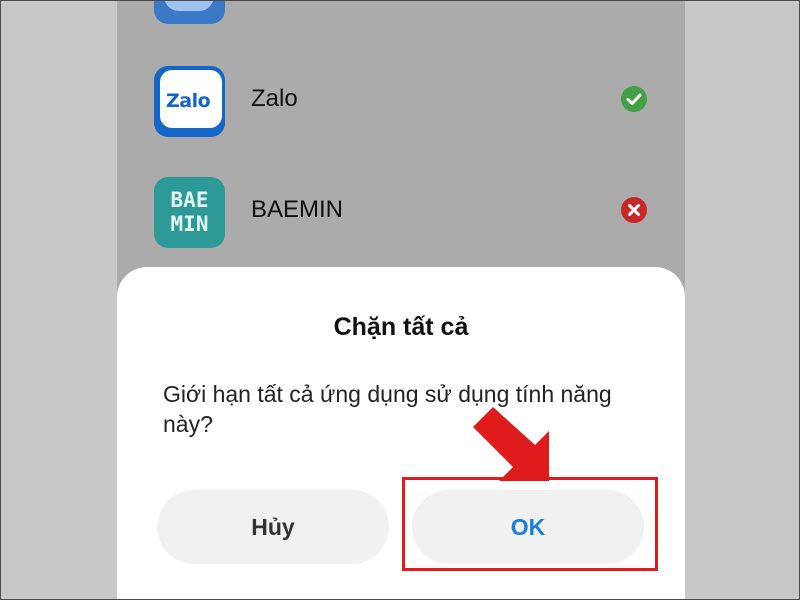  What do you see at coordinates (189, 6) in the screenshot?
I see `app-icon-partial-shape` at bounding box center [189, 6].